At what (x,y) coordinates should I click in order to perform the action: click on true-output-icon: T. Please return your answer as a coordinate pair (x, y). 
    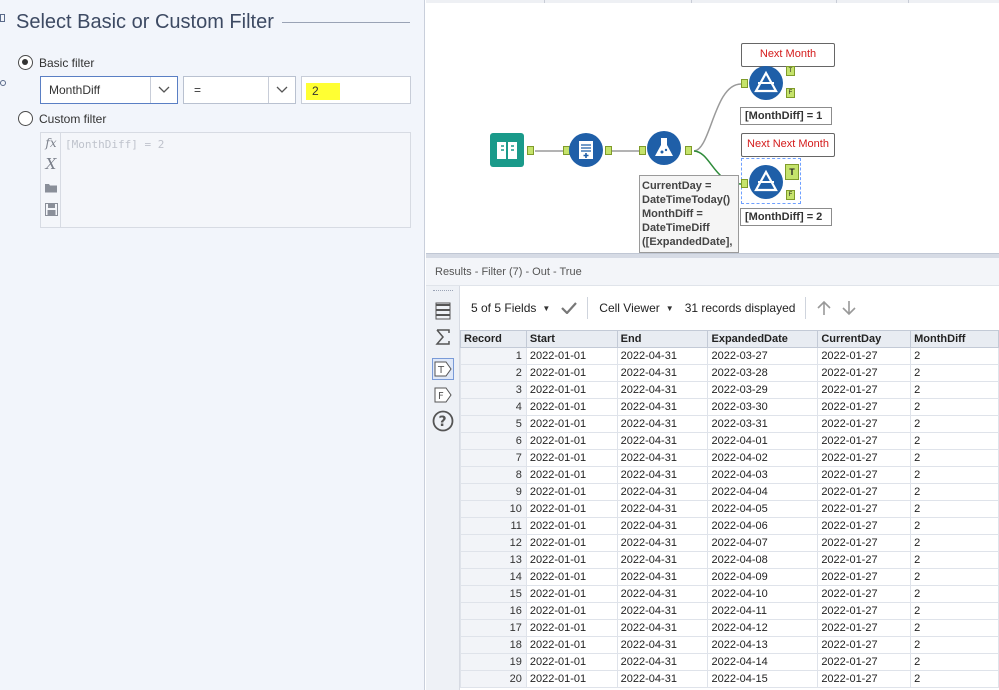
    Looking at the image, I should click on (443, 369).